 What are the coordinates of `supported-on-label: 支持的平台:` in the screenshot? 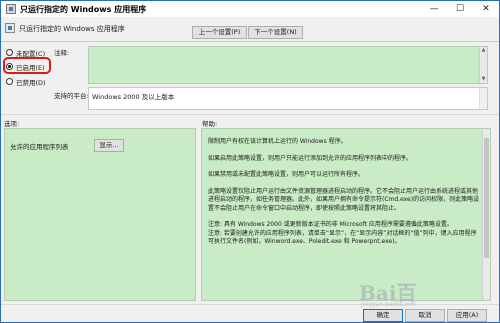 It's located at (71, 96).